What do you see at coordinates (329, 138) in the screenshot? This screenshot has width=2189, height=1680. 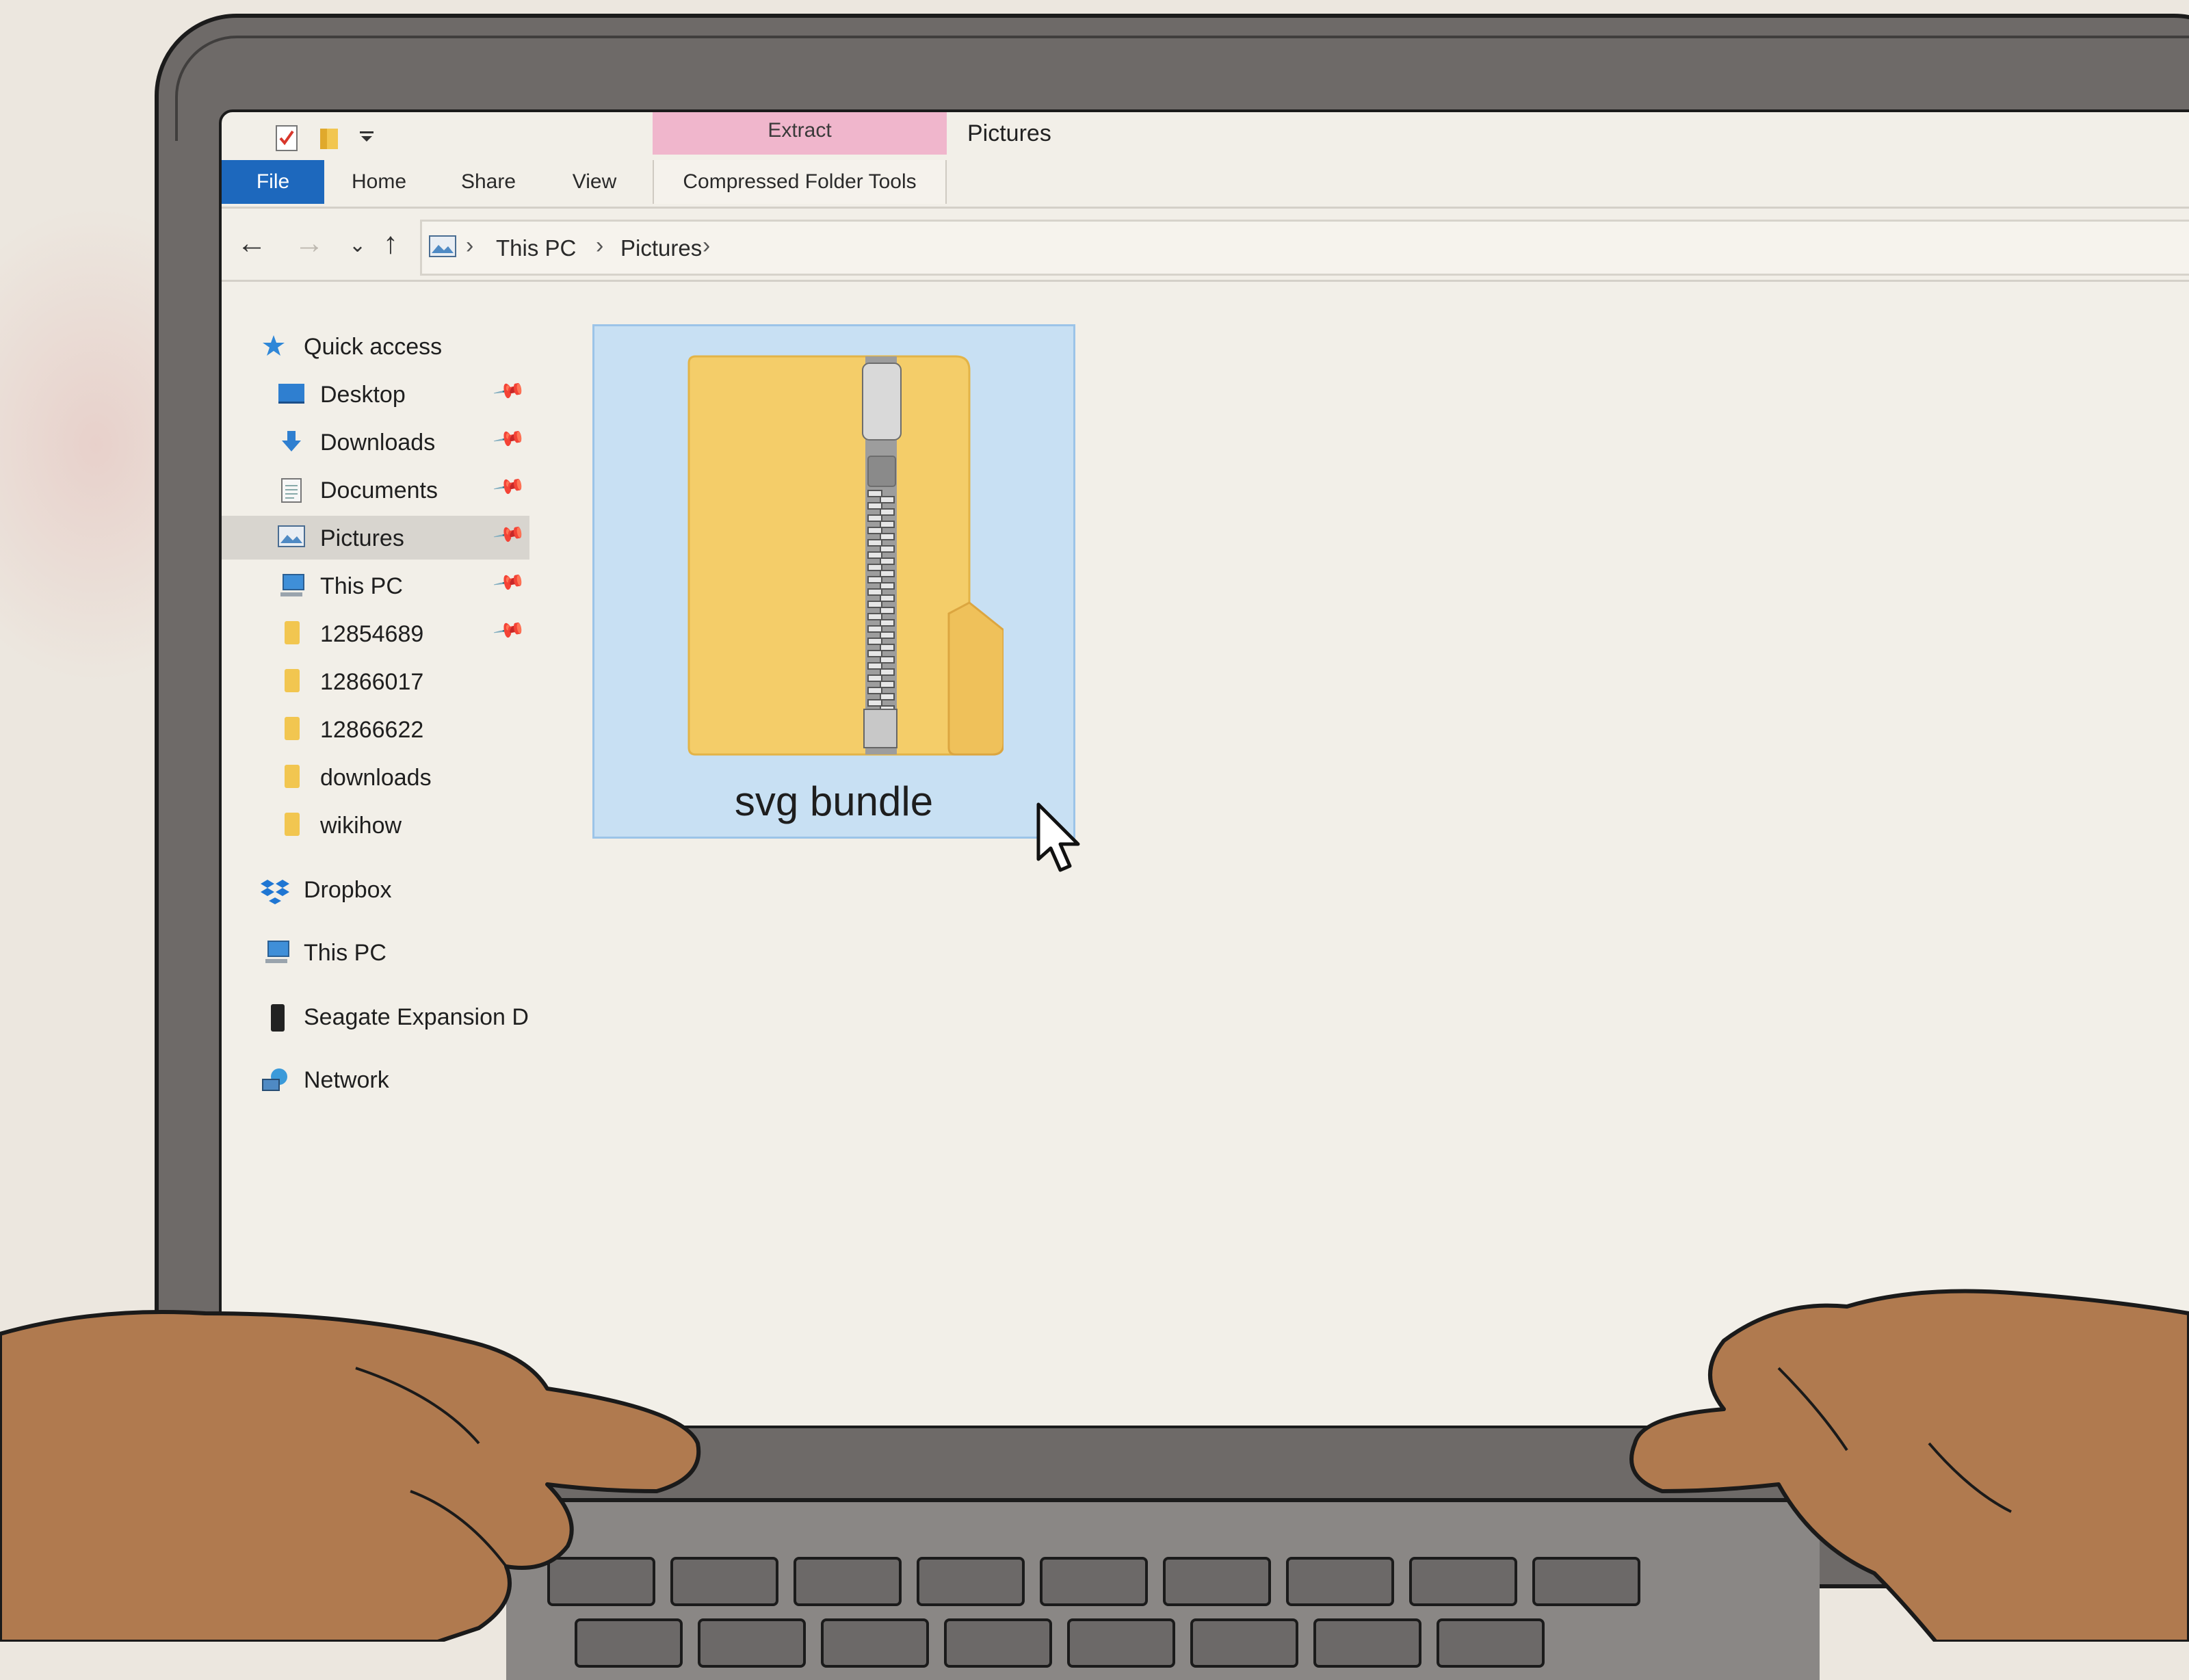 I see `new-folder-icon` at bounding box center [329, 138].